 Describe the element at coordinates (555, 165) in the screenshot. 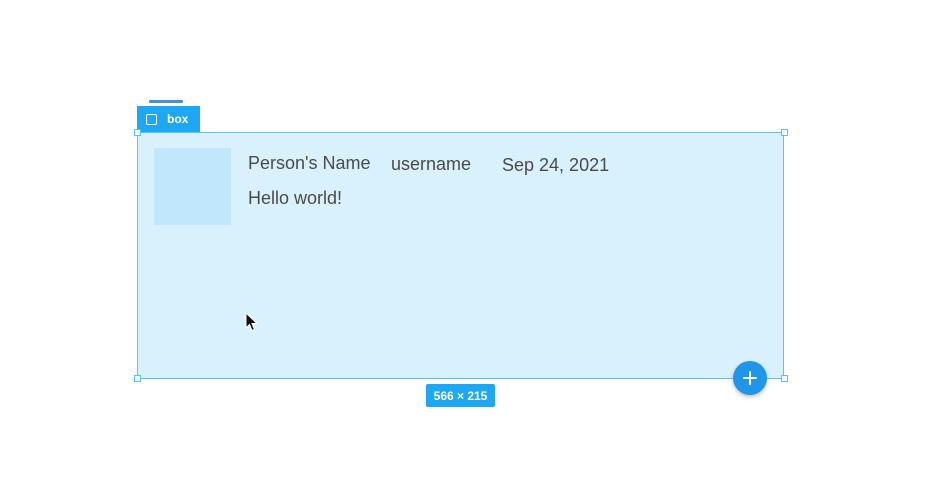

I see `date-text: Sep 24, 2021` at that location.